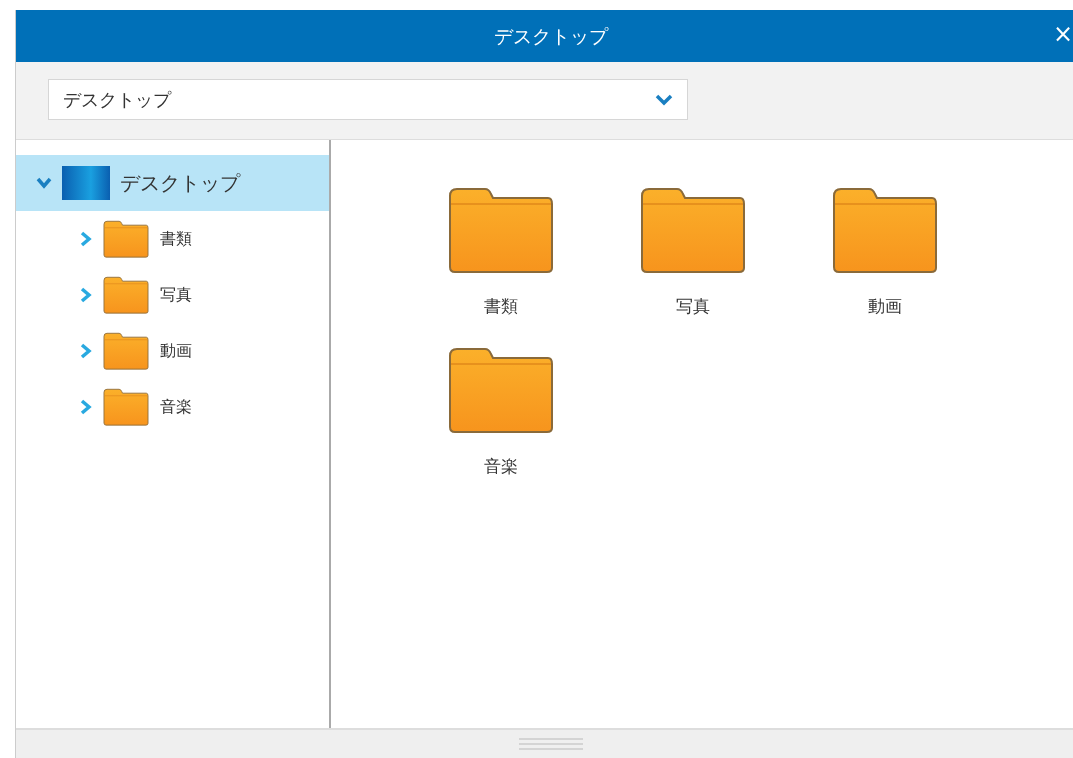 Image resolution: width=1073 pixels, height=758 pixels. I want to click on tree-label: 動画, so click(176, 351).